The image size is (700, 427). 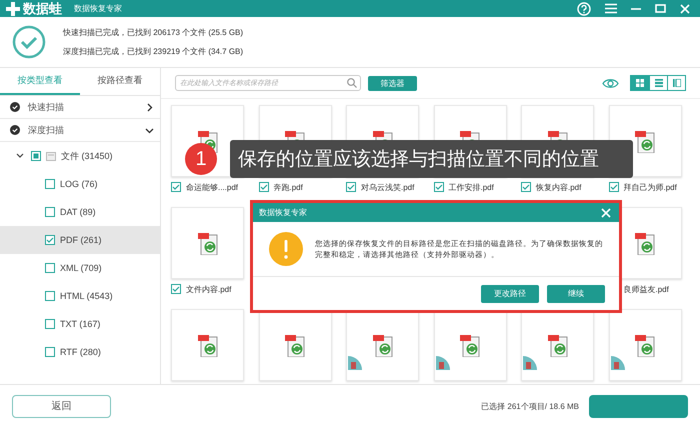 I want to click on folder-icon, so click(x=51, y=156).